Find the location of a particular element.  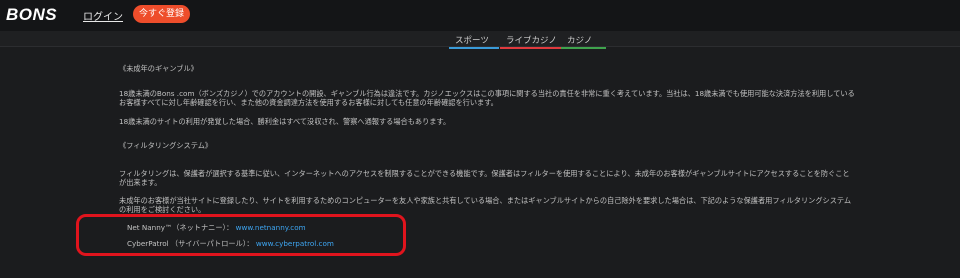

paragraph-filtering-line2: が出来ます。 is located at coordinates (140, 182).